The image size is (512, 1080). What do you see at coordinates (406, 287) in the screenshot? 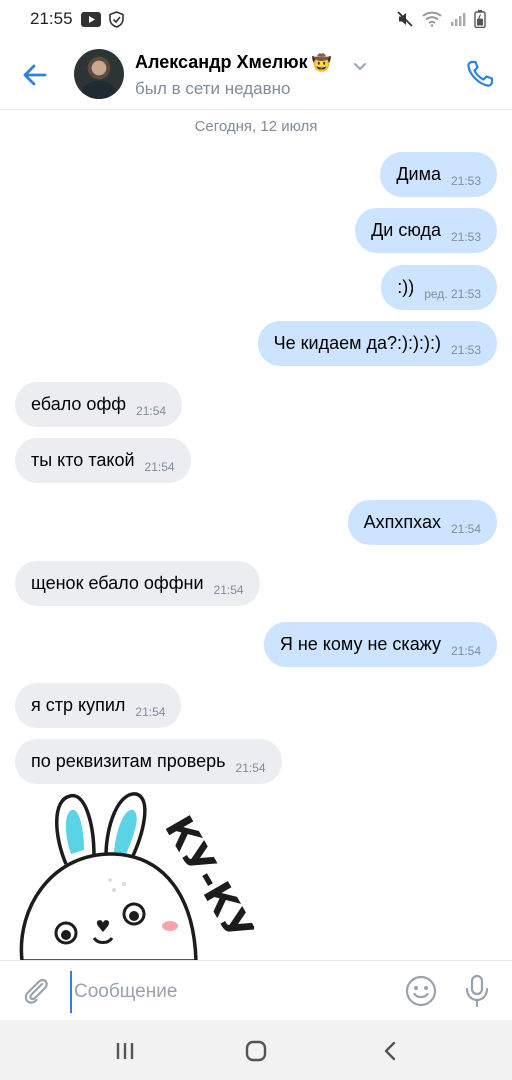
I see `message-text: :))` at bounding box center [406, 287].